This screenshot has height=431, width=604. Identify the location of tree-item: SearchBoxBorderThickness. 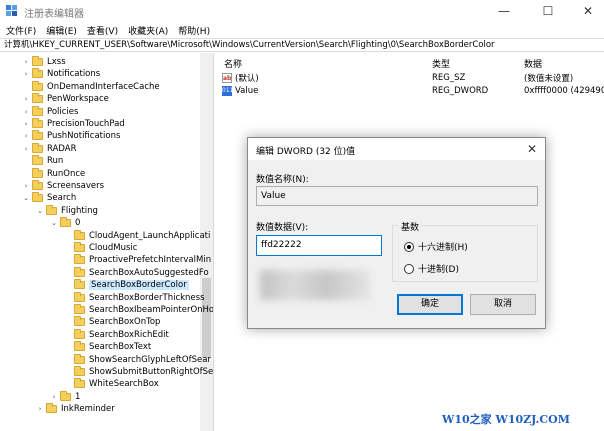
(134, 297).